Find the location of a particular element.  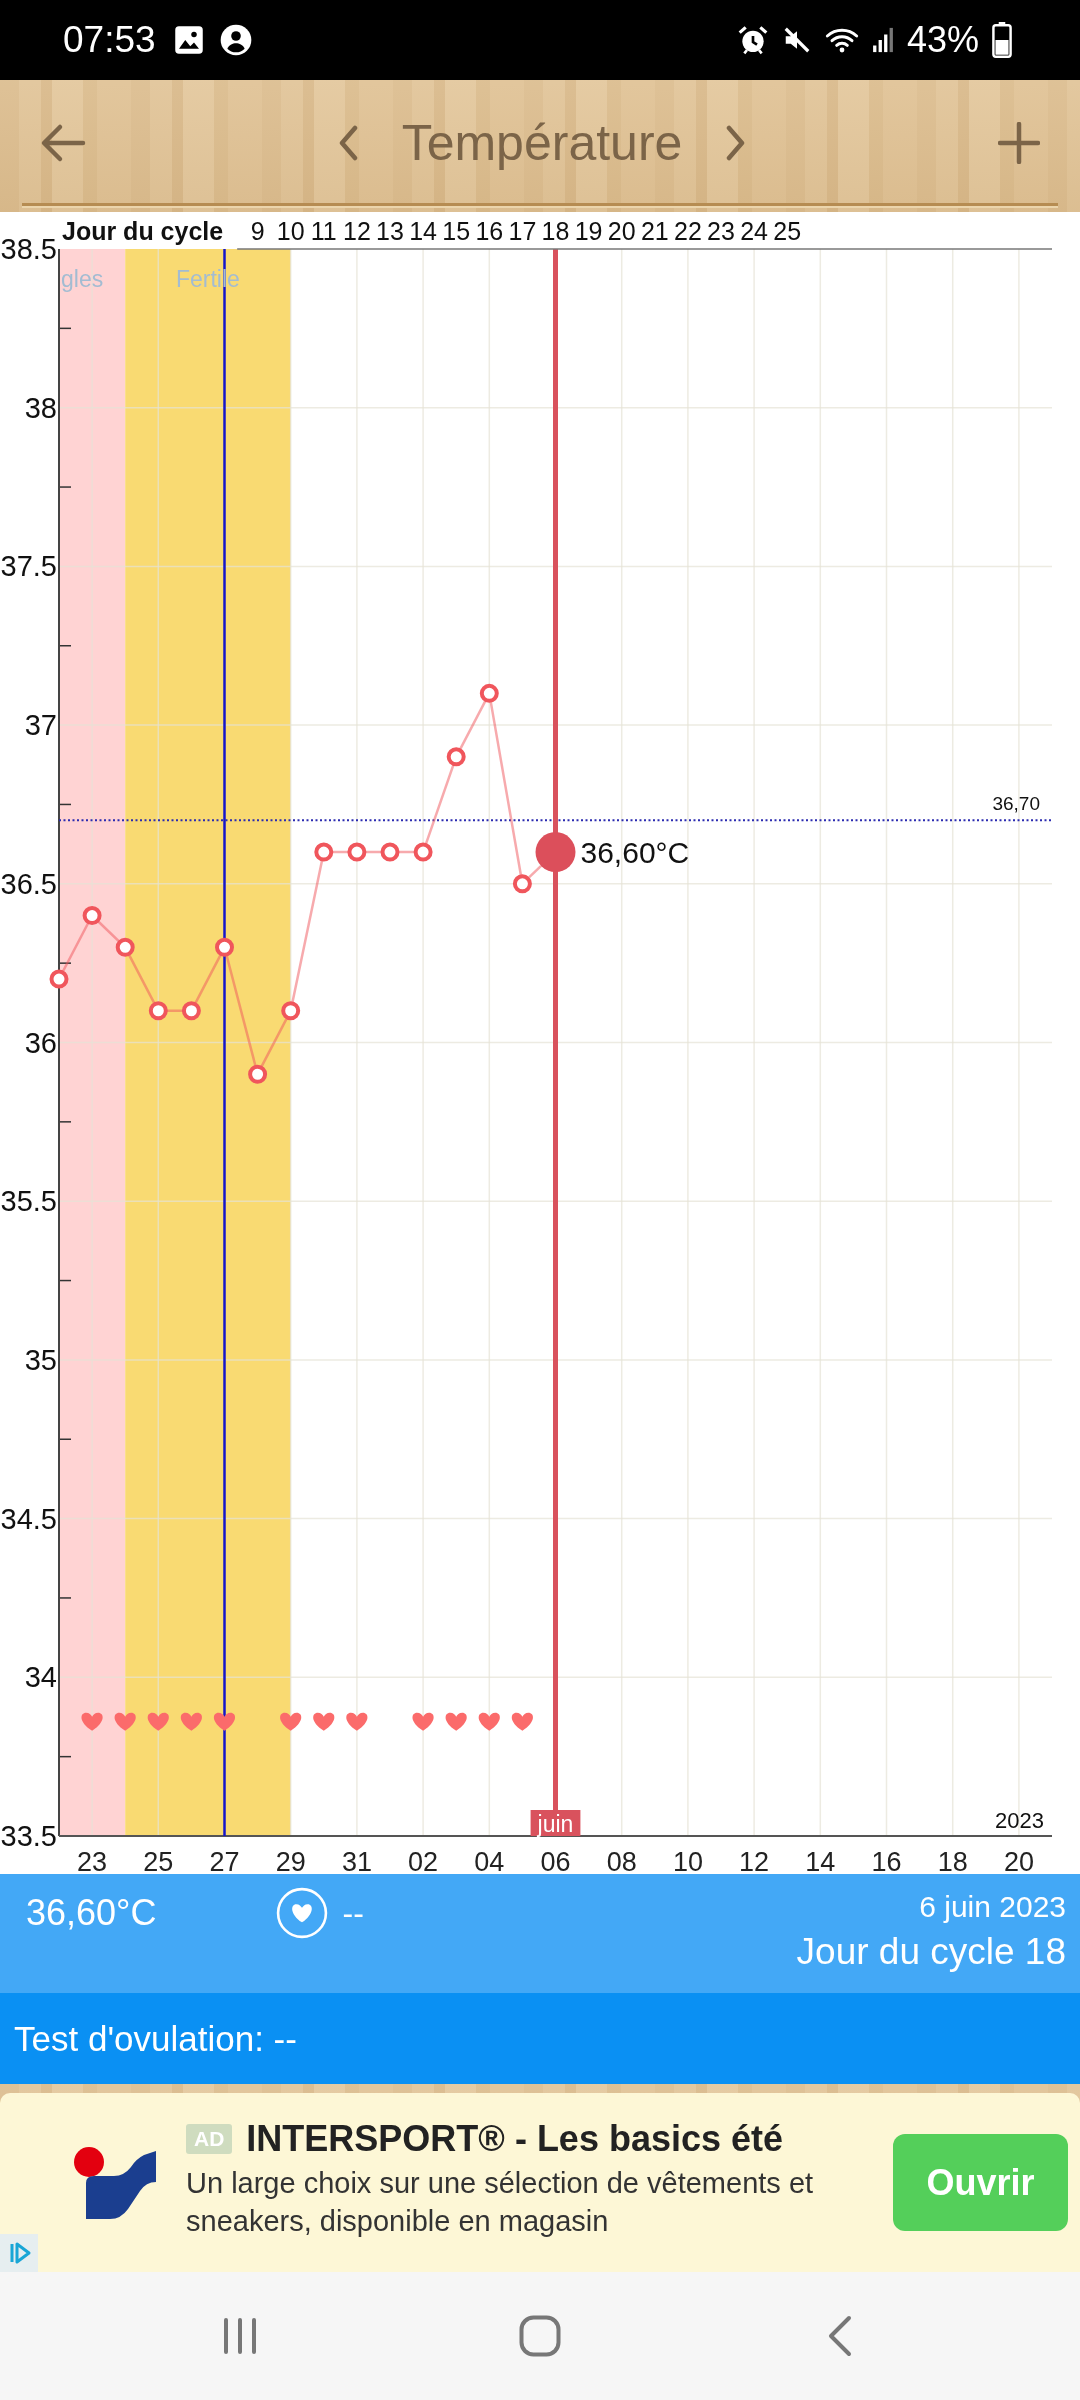

x-axis-label: 02 is located at coordinates (423, 1860).